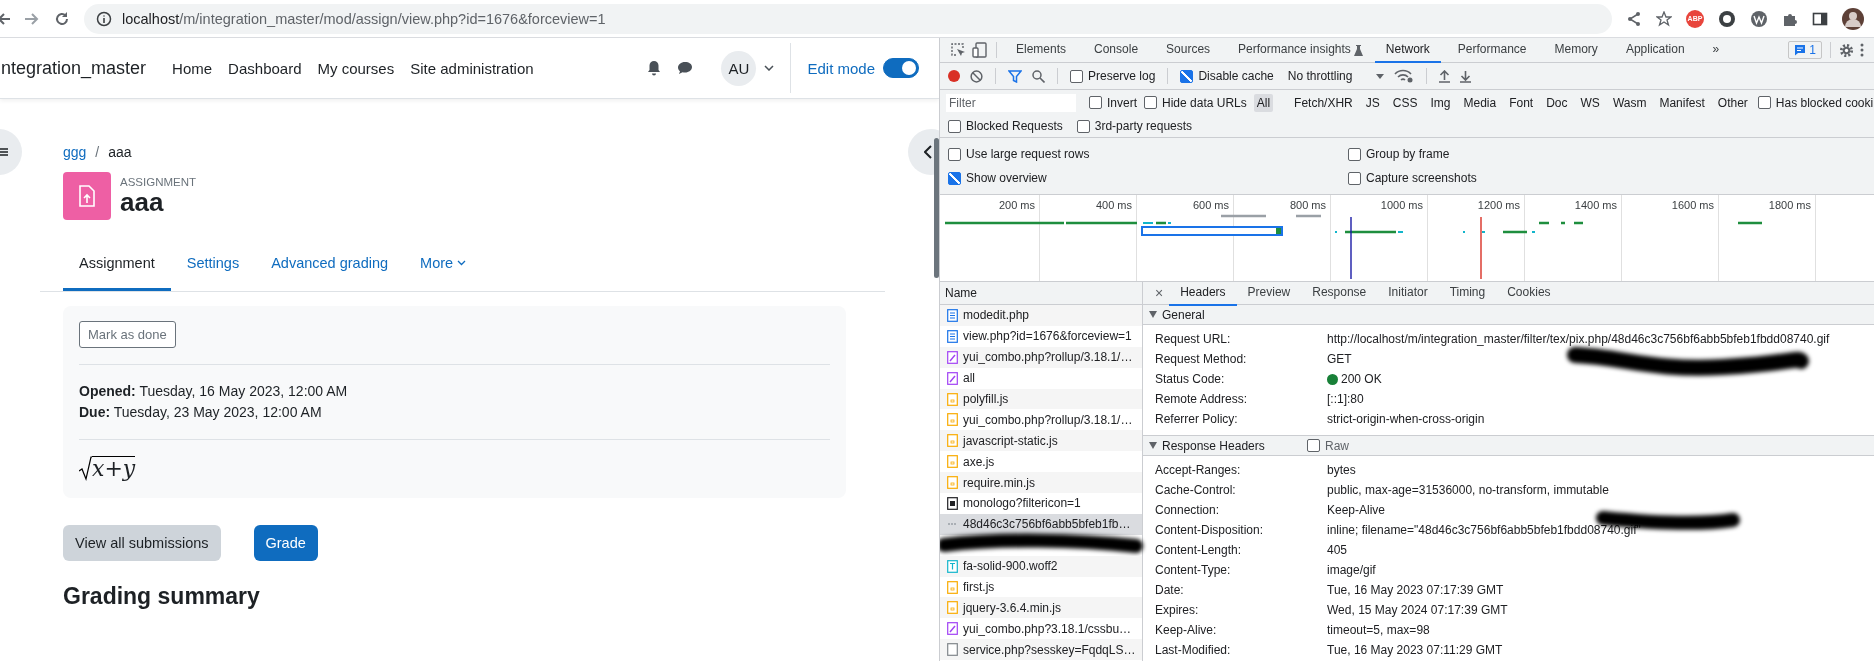  I want to click on user-avatar: AU, so click(739, 68).